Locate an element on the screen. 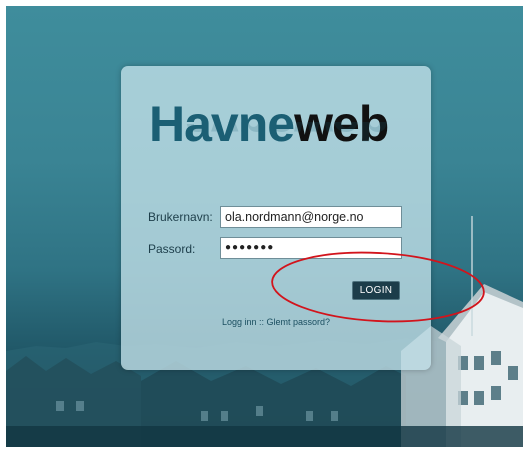 The image size is (529, 453). username-label: Brukernavn: is located at coordinates (180, 217).